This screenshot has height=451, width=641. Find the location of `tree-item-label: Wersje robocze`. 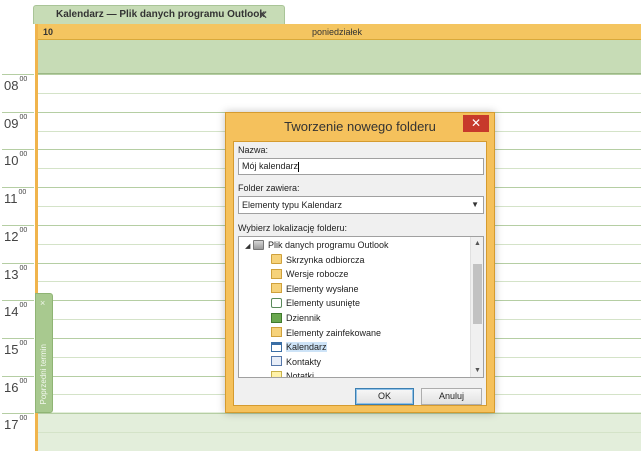

tree-item-label: Wersje robocze is located at coordinates (317, 274).